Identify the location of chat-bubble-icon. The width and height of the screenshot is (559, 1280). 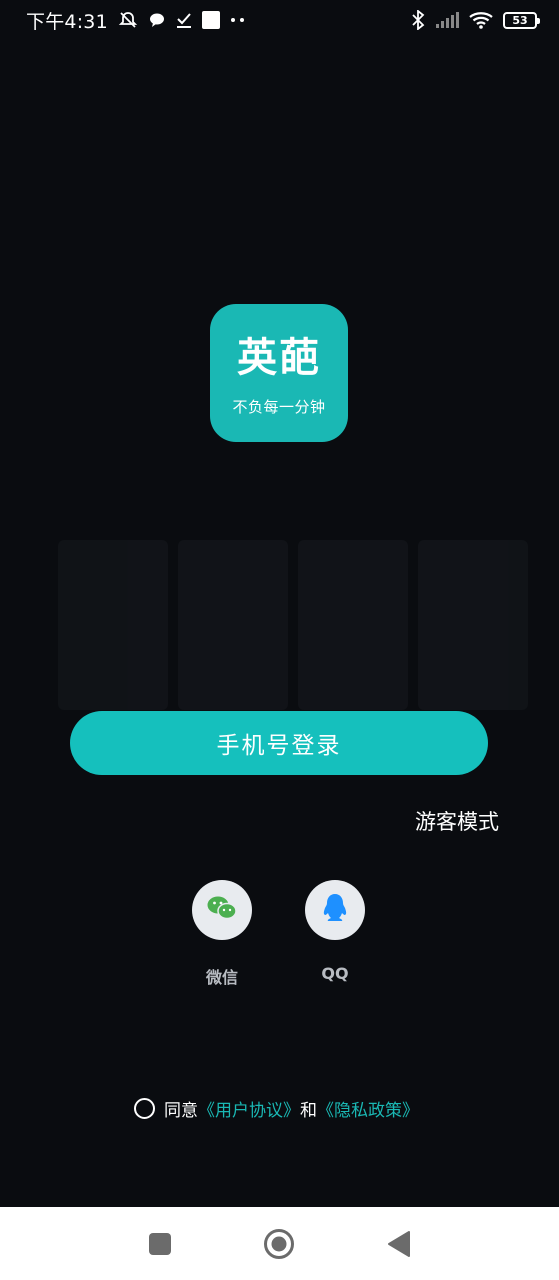
(157, 20).